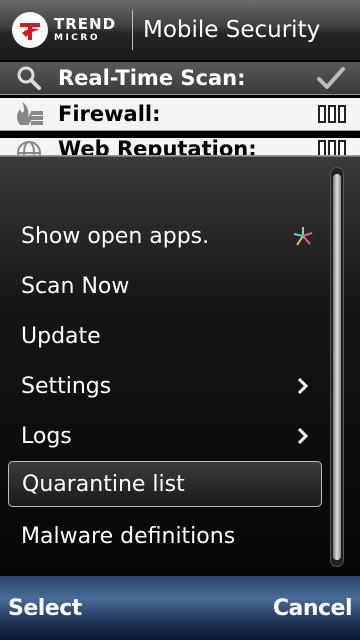  What do you see at coordinates (77, 38) in the screenshot?
I see `logo-wordmark-micro: MICRO` at bounding box center [77, 38].